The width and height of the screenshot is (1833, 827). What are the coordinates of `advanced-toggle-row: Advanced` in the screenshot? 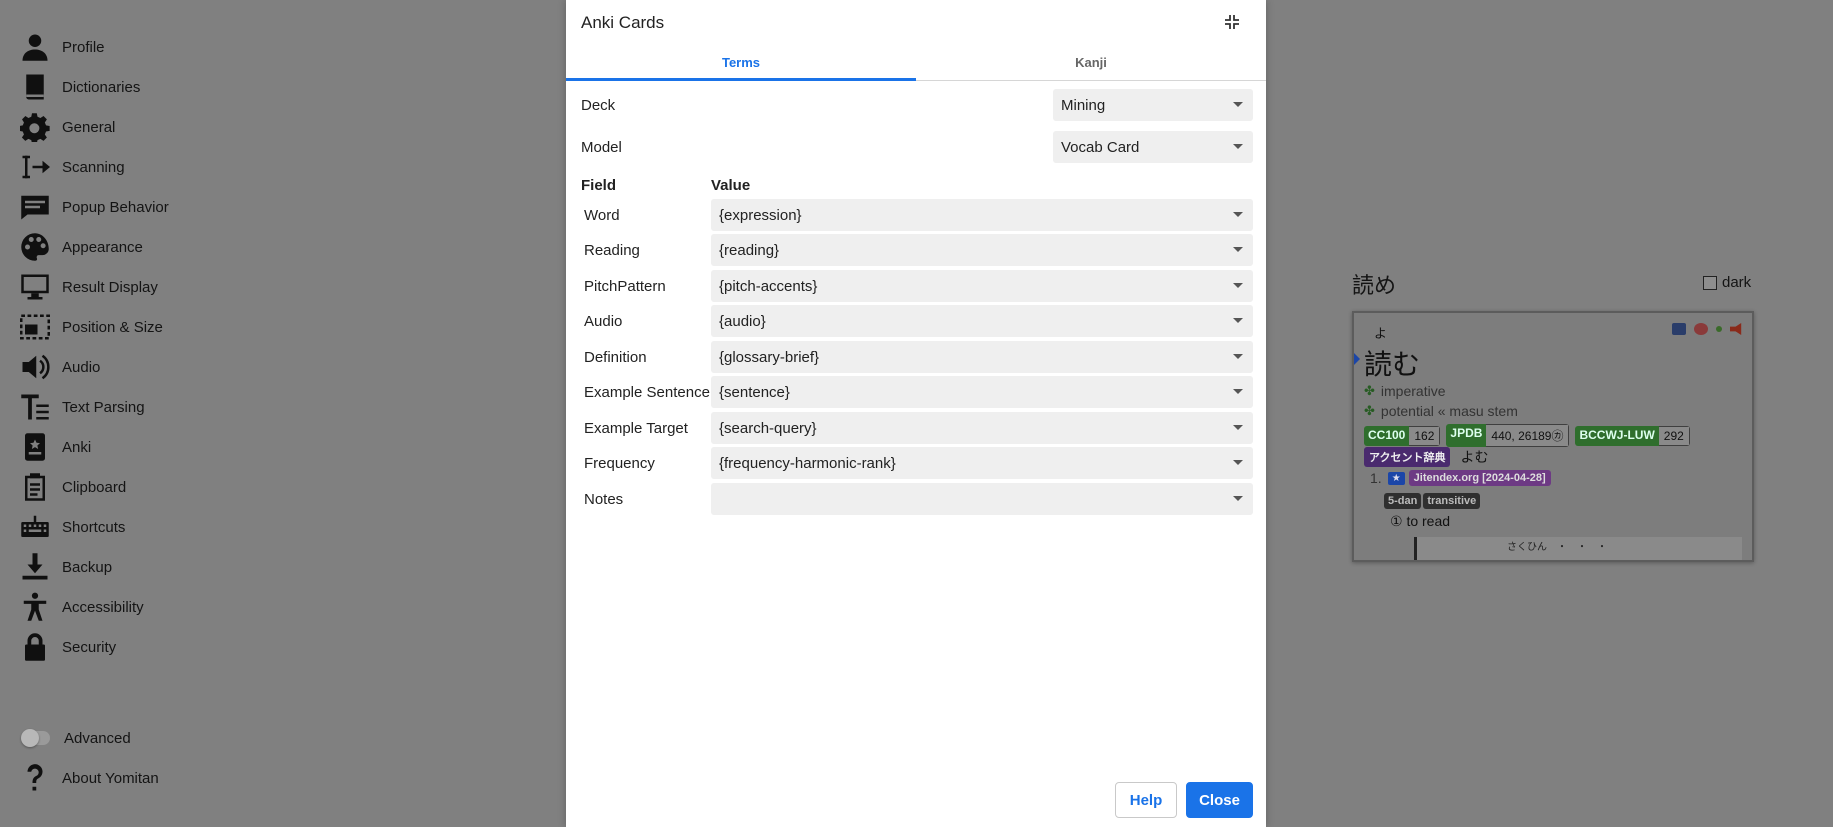 It's located at (75, 738).